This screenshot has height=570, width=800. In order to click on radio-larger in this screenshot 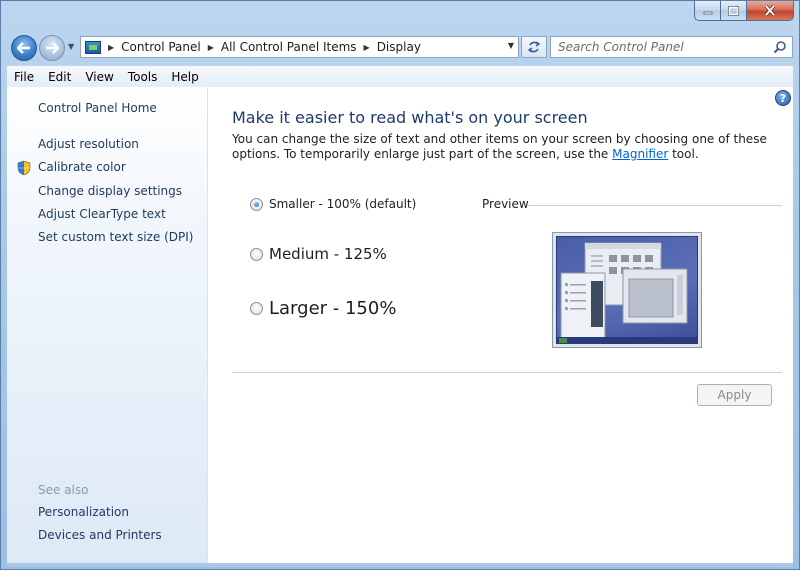, I will do `click(256, 308)`.